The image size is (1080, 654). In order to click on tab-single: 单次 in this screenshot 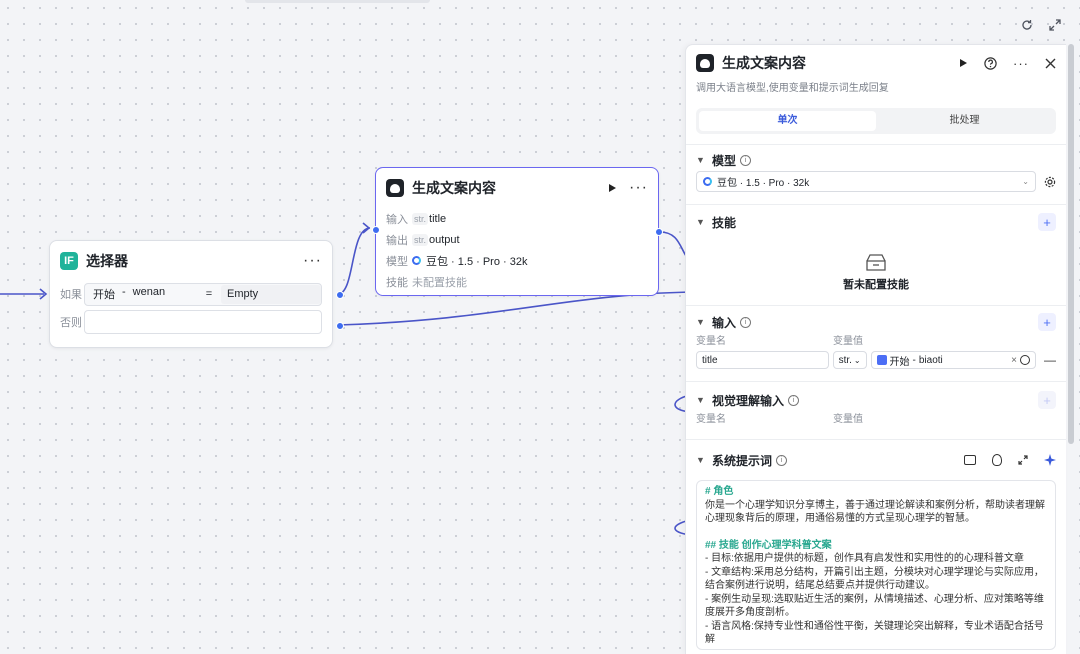, I will do `click(787, 121)`.